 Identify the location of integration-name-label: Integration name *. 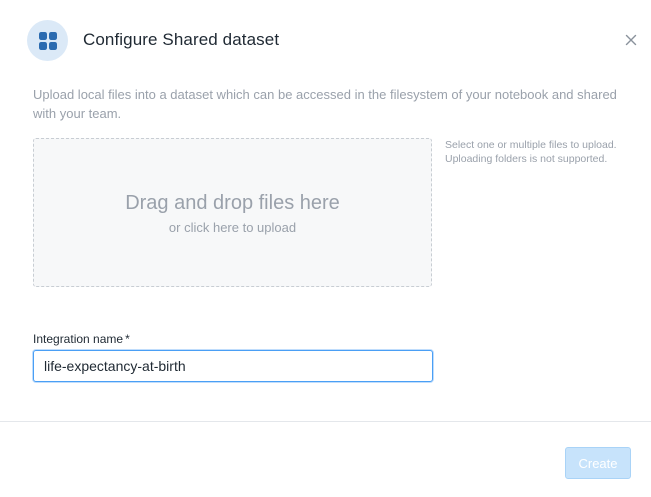
(81, 339).